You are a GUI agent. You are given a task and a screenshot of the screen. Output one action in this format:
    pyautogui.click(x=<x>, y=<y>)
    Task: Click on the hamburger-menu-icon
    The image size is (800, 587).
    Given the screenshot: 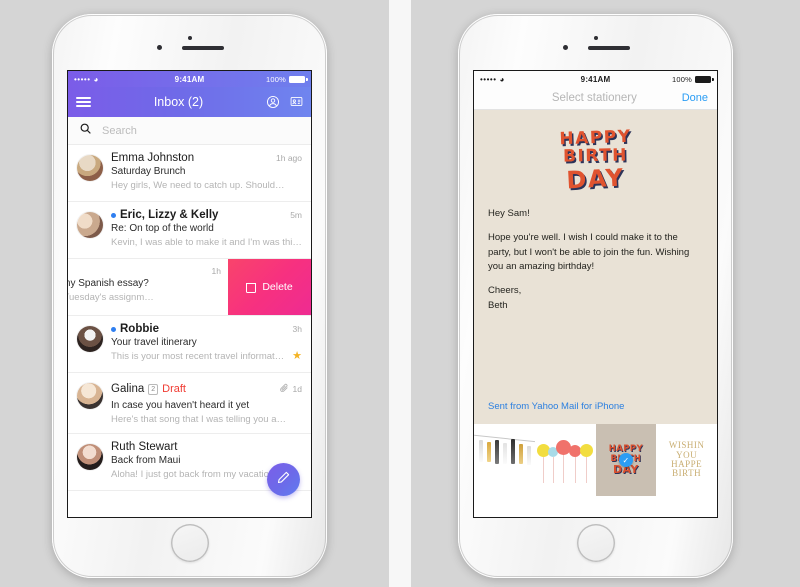 What is the action you would take?
    pyautogui.click(x=83, y=102)
    